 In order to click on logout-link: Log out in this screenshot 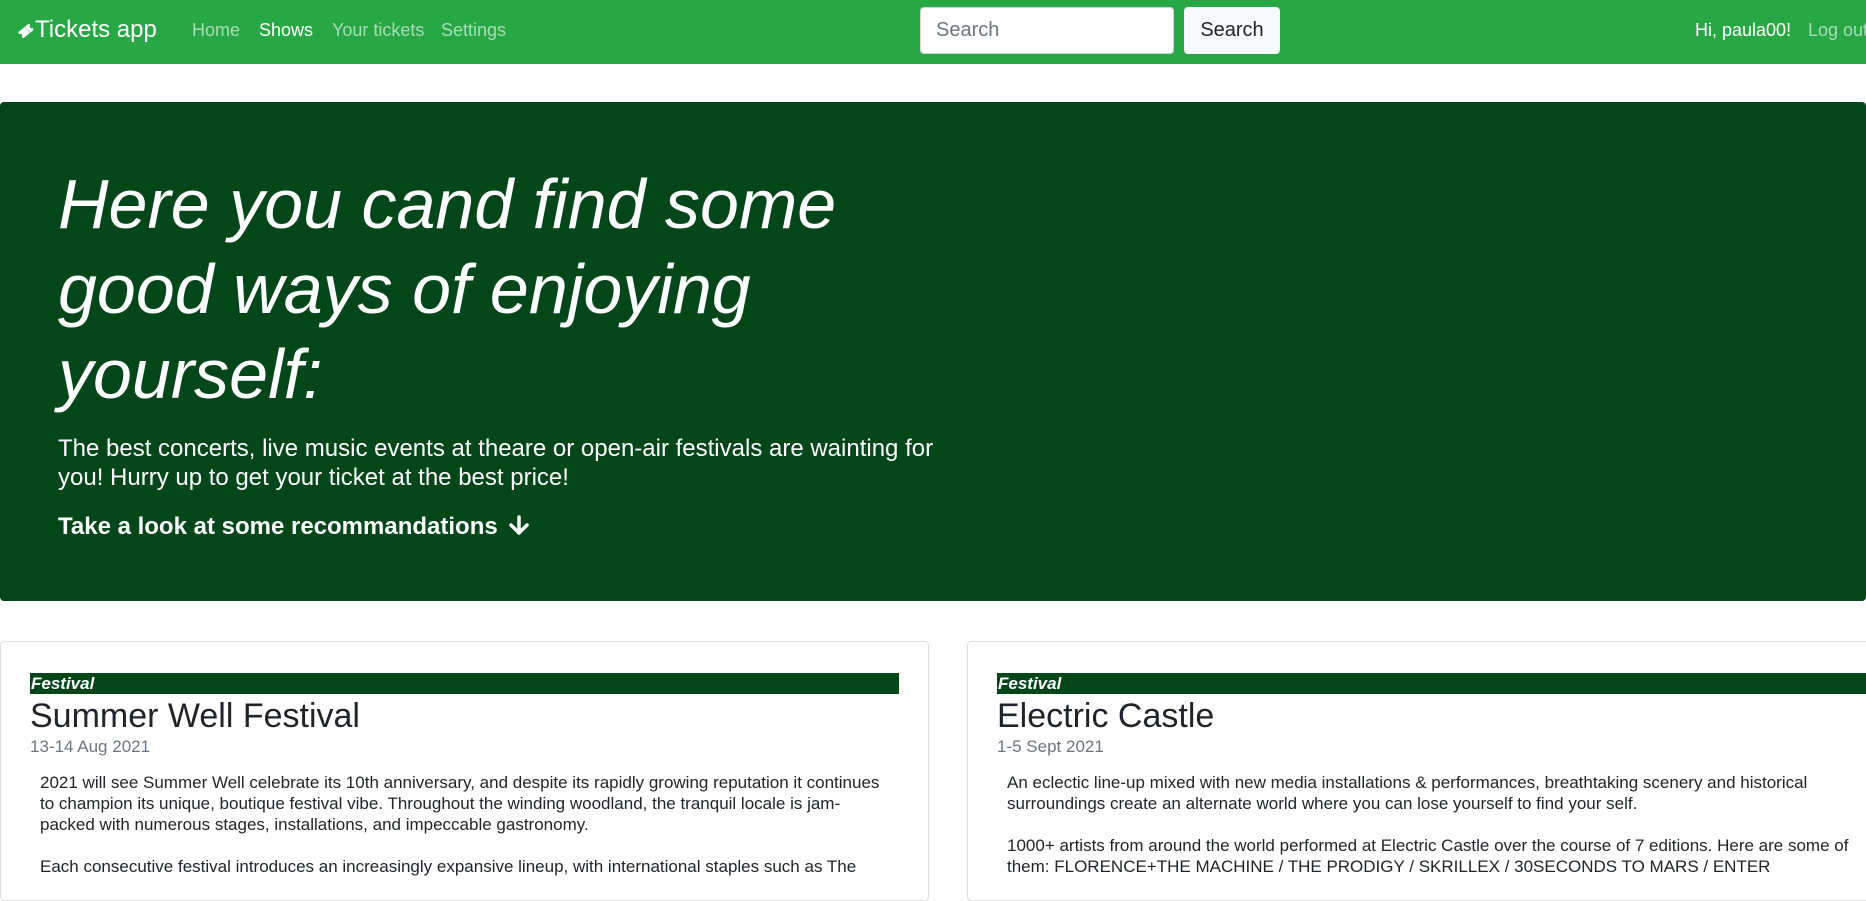, I will do `click(1837, 30)`.